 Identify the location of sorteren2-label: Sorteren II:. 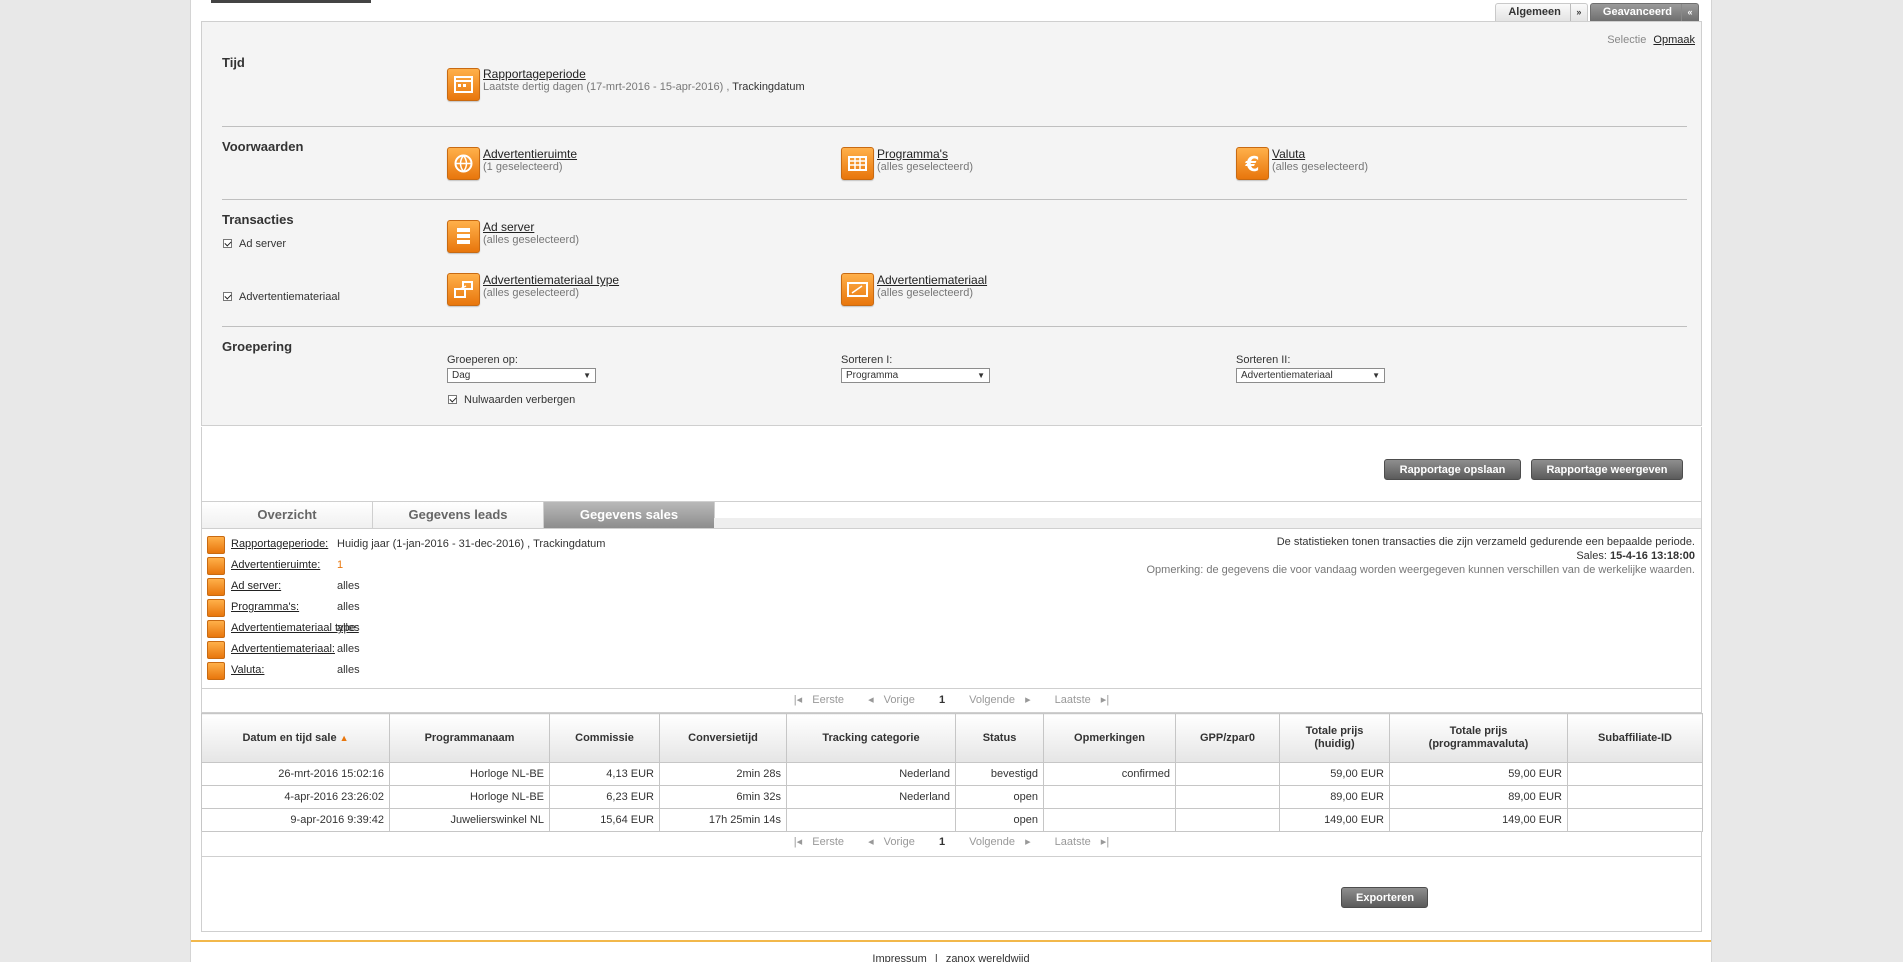
(1263, 360).